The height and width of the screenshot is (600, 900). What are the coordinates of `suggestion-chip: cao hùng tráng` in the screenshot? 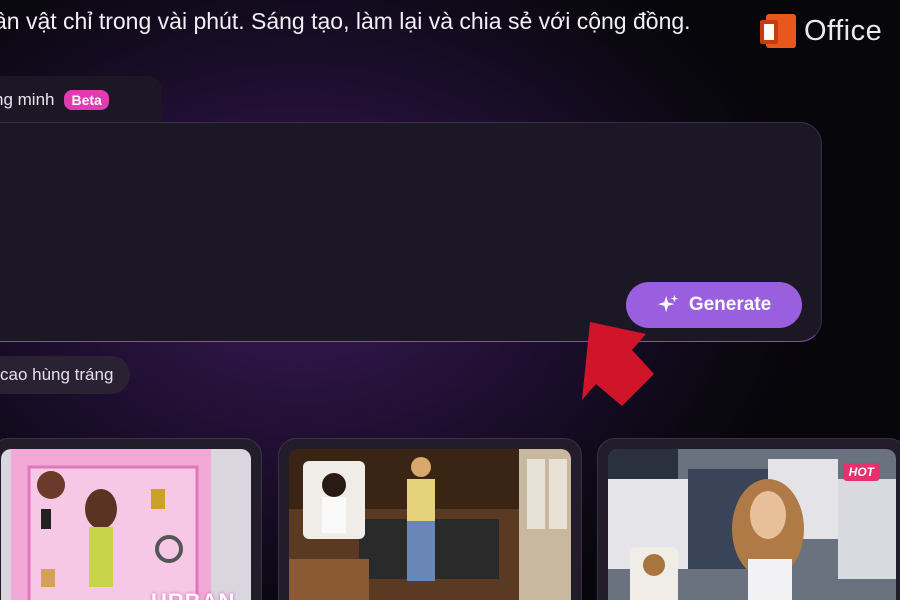 It's located at (65, 375).